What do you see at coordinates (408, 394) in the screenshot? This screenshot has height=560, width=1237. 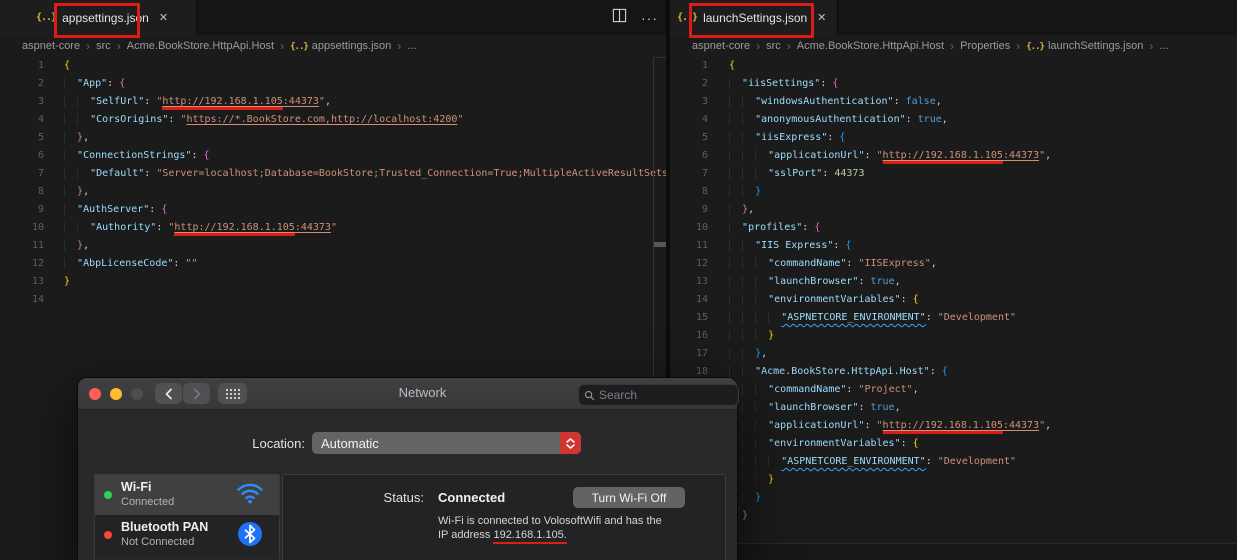 I see `titlebar: Network Search` at bounding box center [408, 394].